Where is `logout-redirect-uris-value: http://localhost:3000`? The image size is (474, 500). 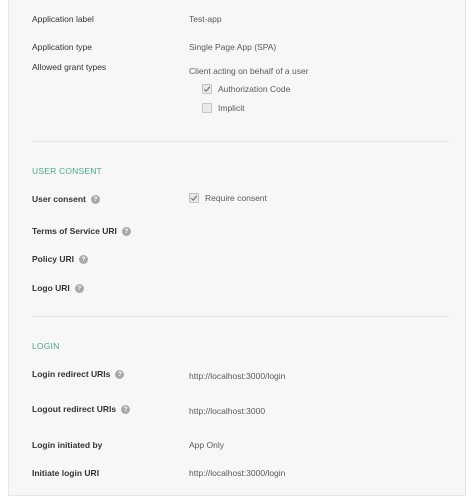 logout-redirect-uris-value: http://localhost:3000 is located at coordinates (227, 411).